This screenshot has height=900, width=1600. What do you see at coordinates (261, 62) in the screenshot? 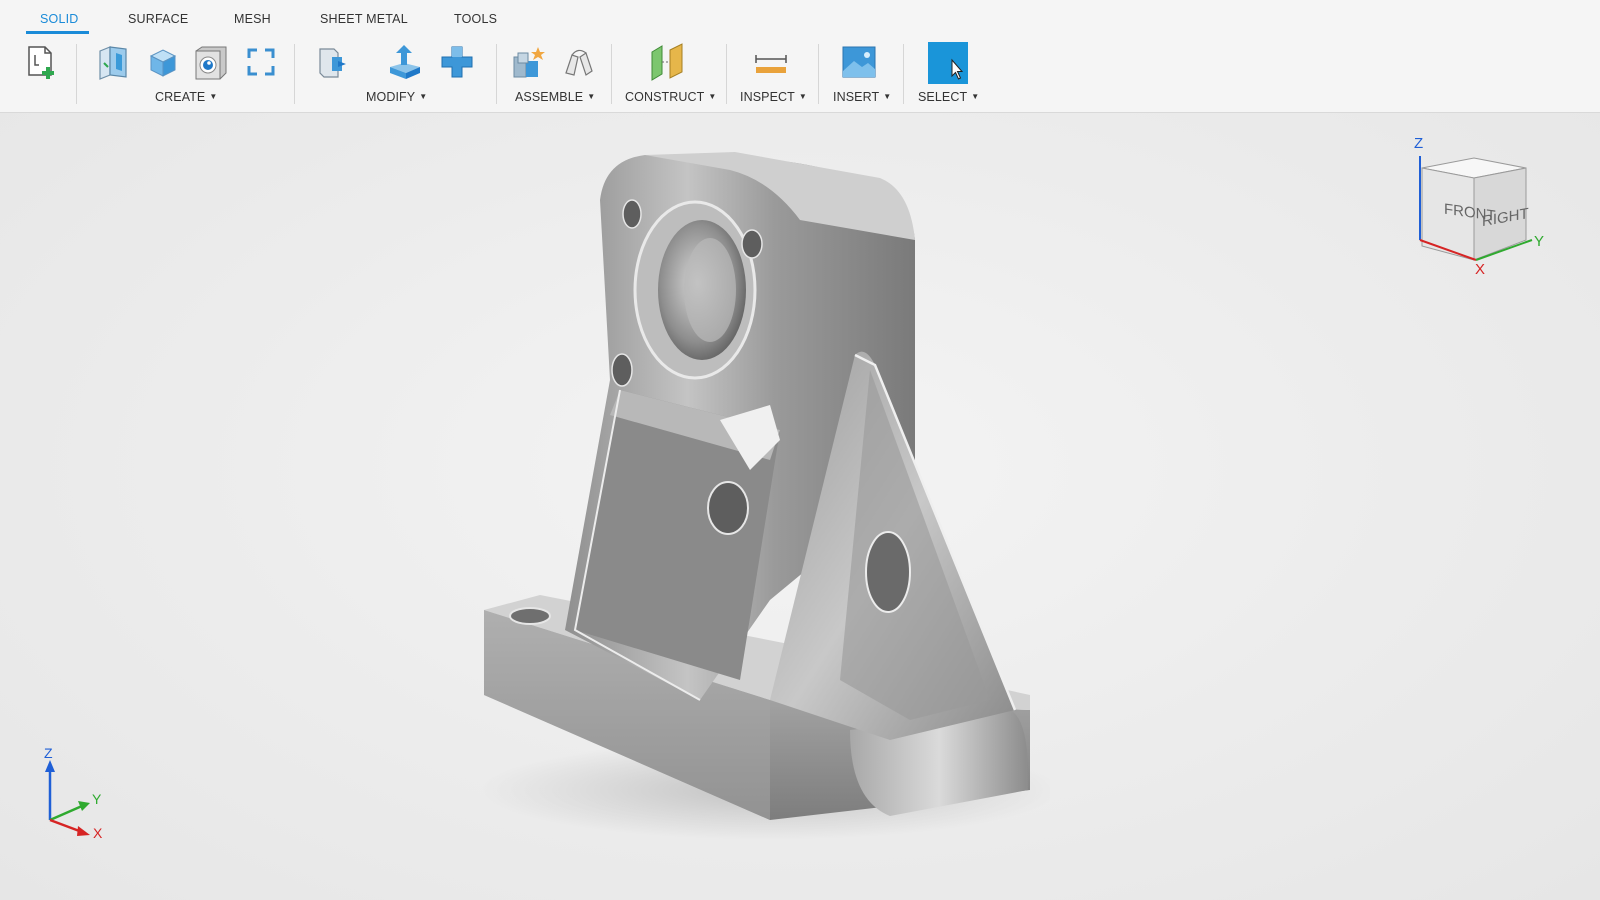
I see `form-icon` at bounding box center [261, 62].